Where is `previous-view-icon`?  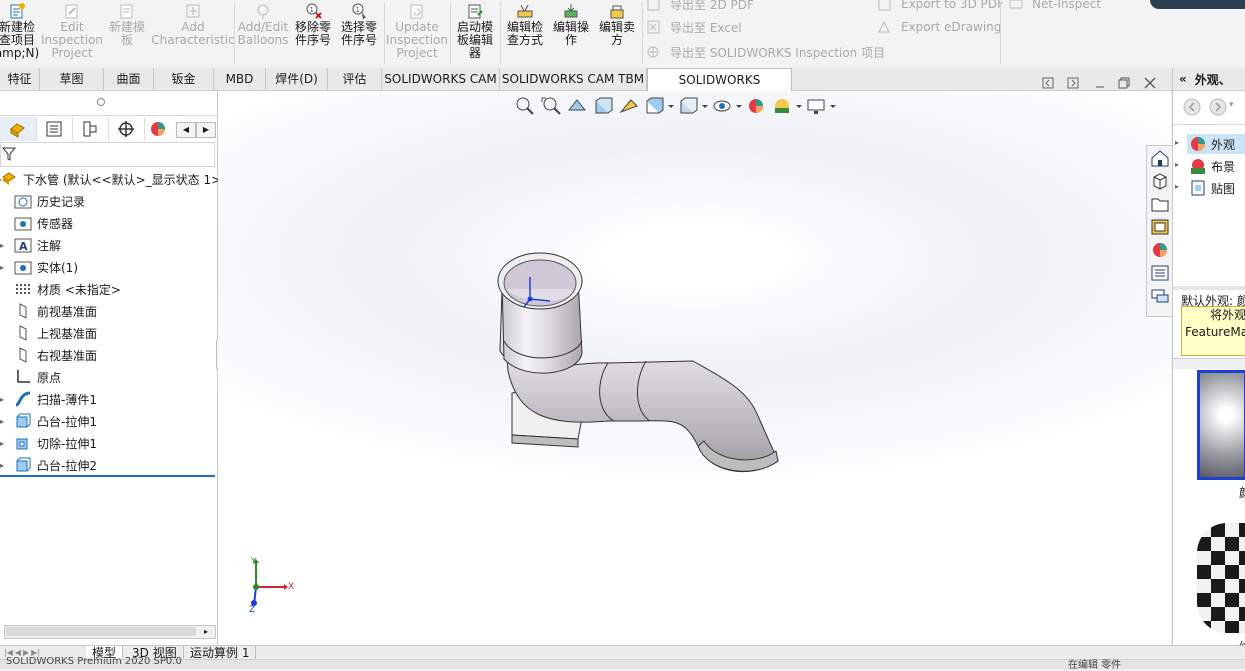
previous-view-icon is located at coordinates (577, 106).